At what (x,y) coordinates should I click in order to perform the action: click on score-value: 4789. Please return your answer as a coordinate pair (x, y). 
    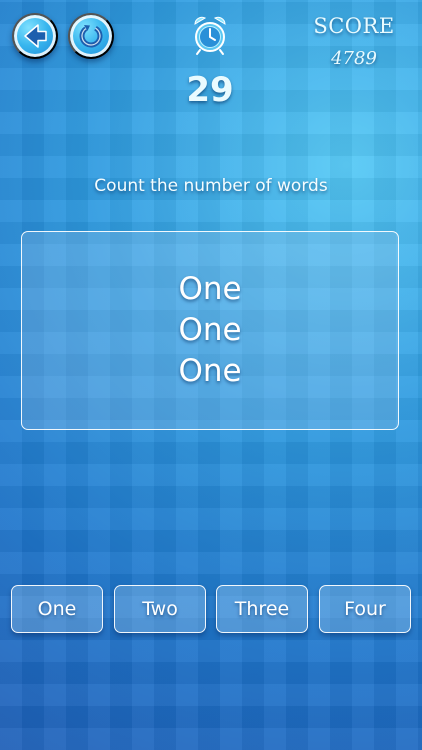
    Looking at the image, I should click on (354, 58).